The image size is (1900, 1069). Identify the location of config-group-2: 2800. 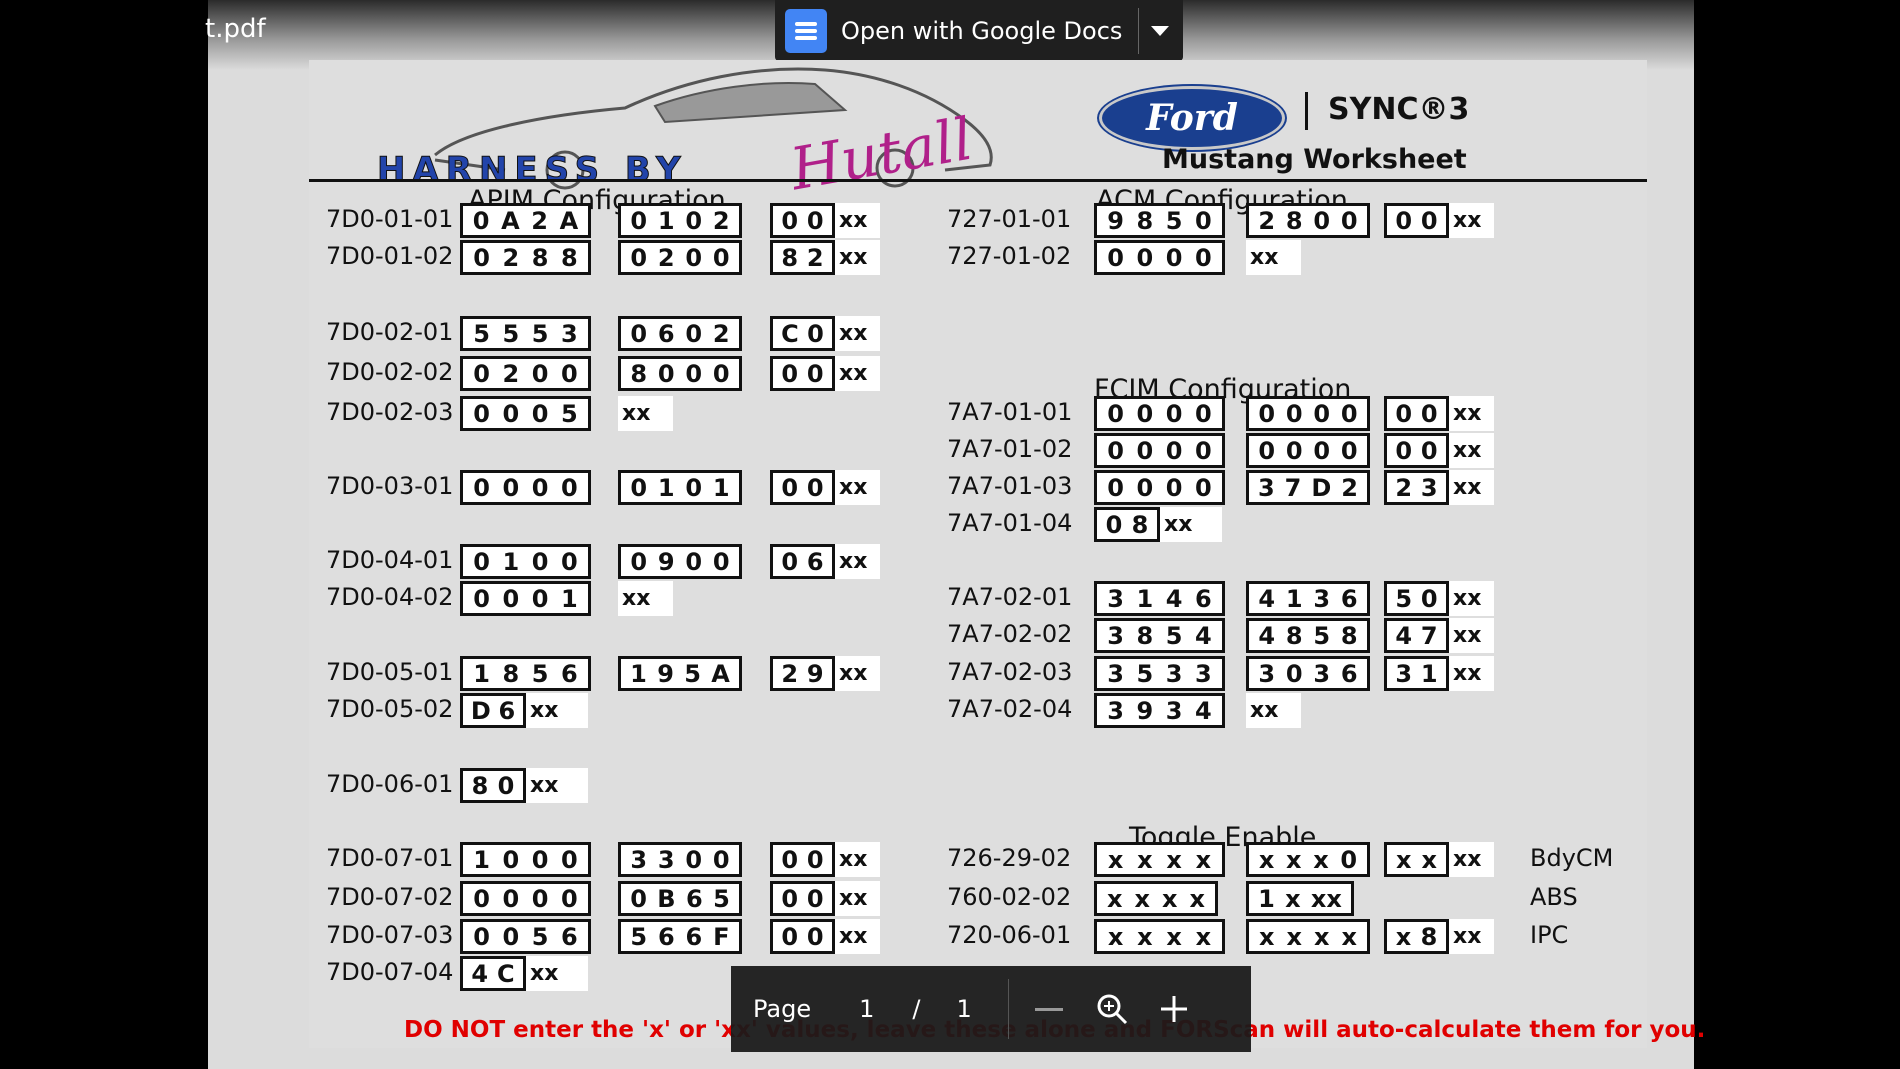
(1308, 220).